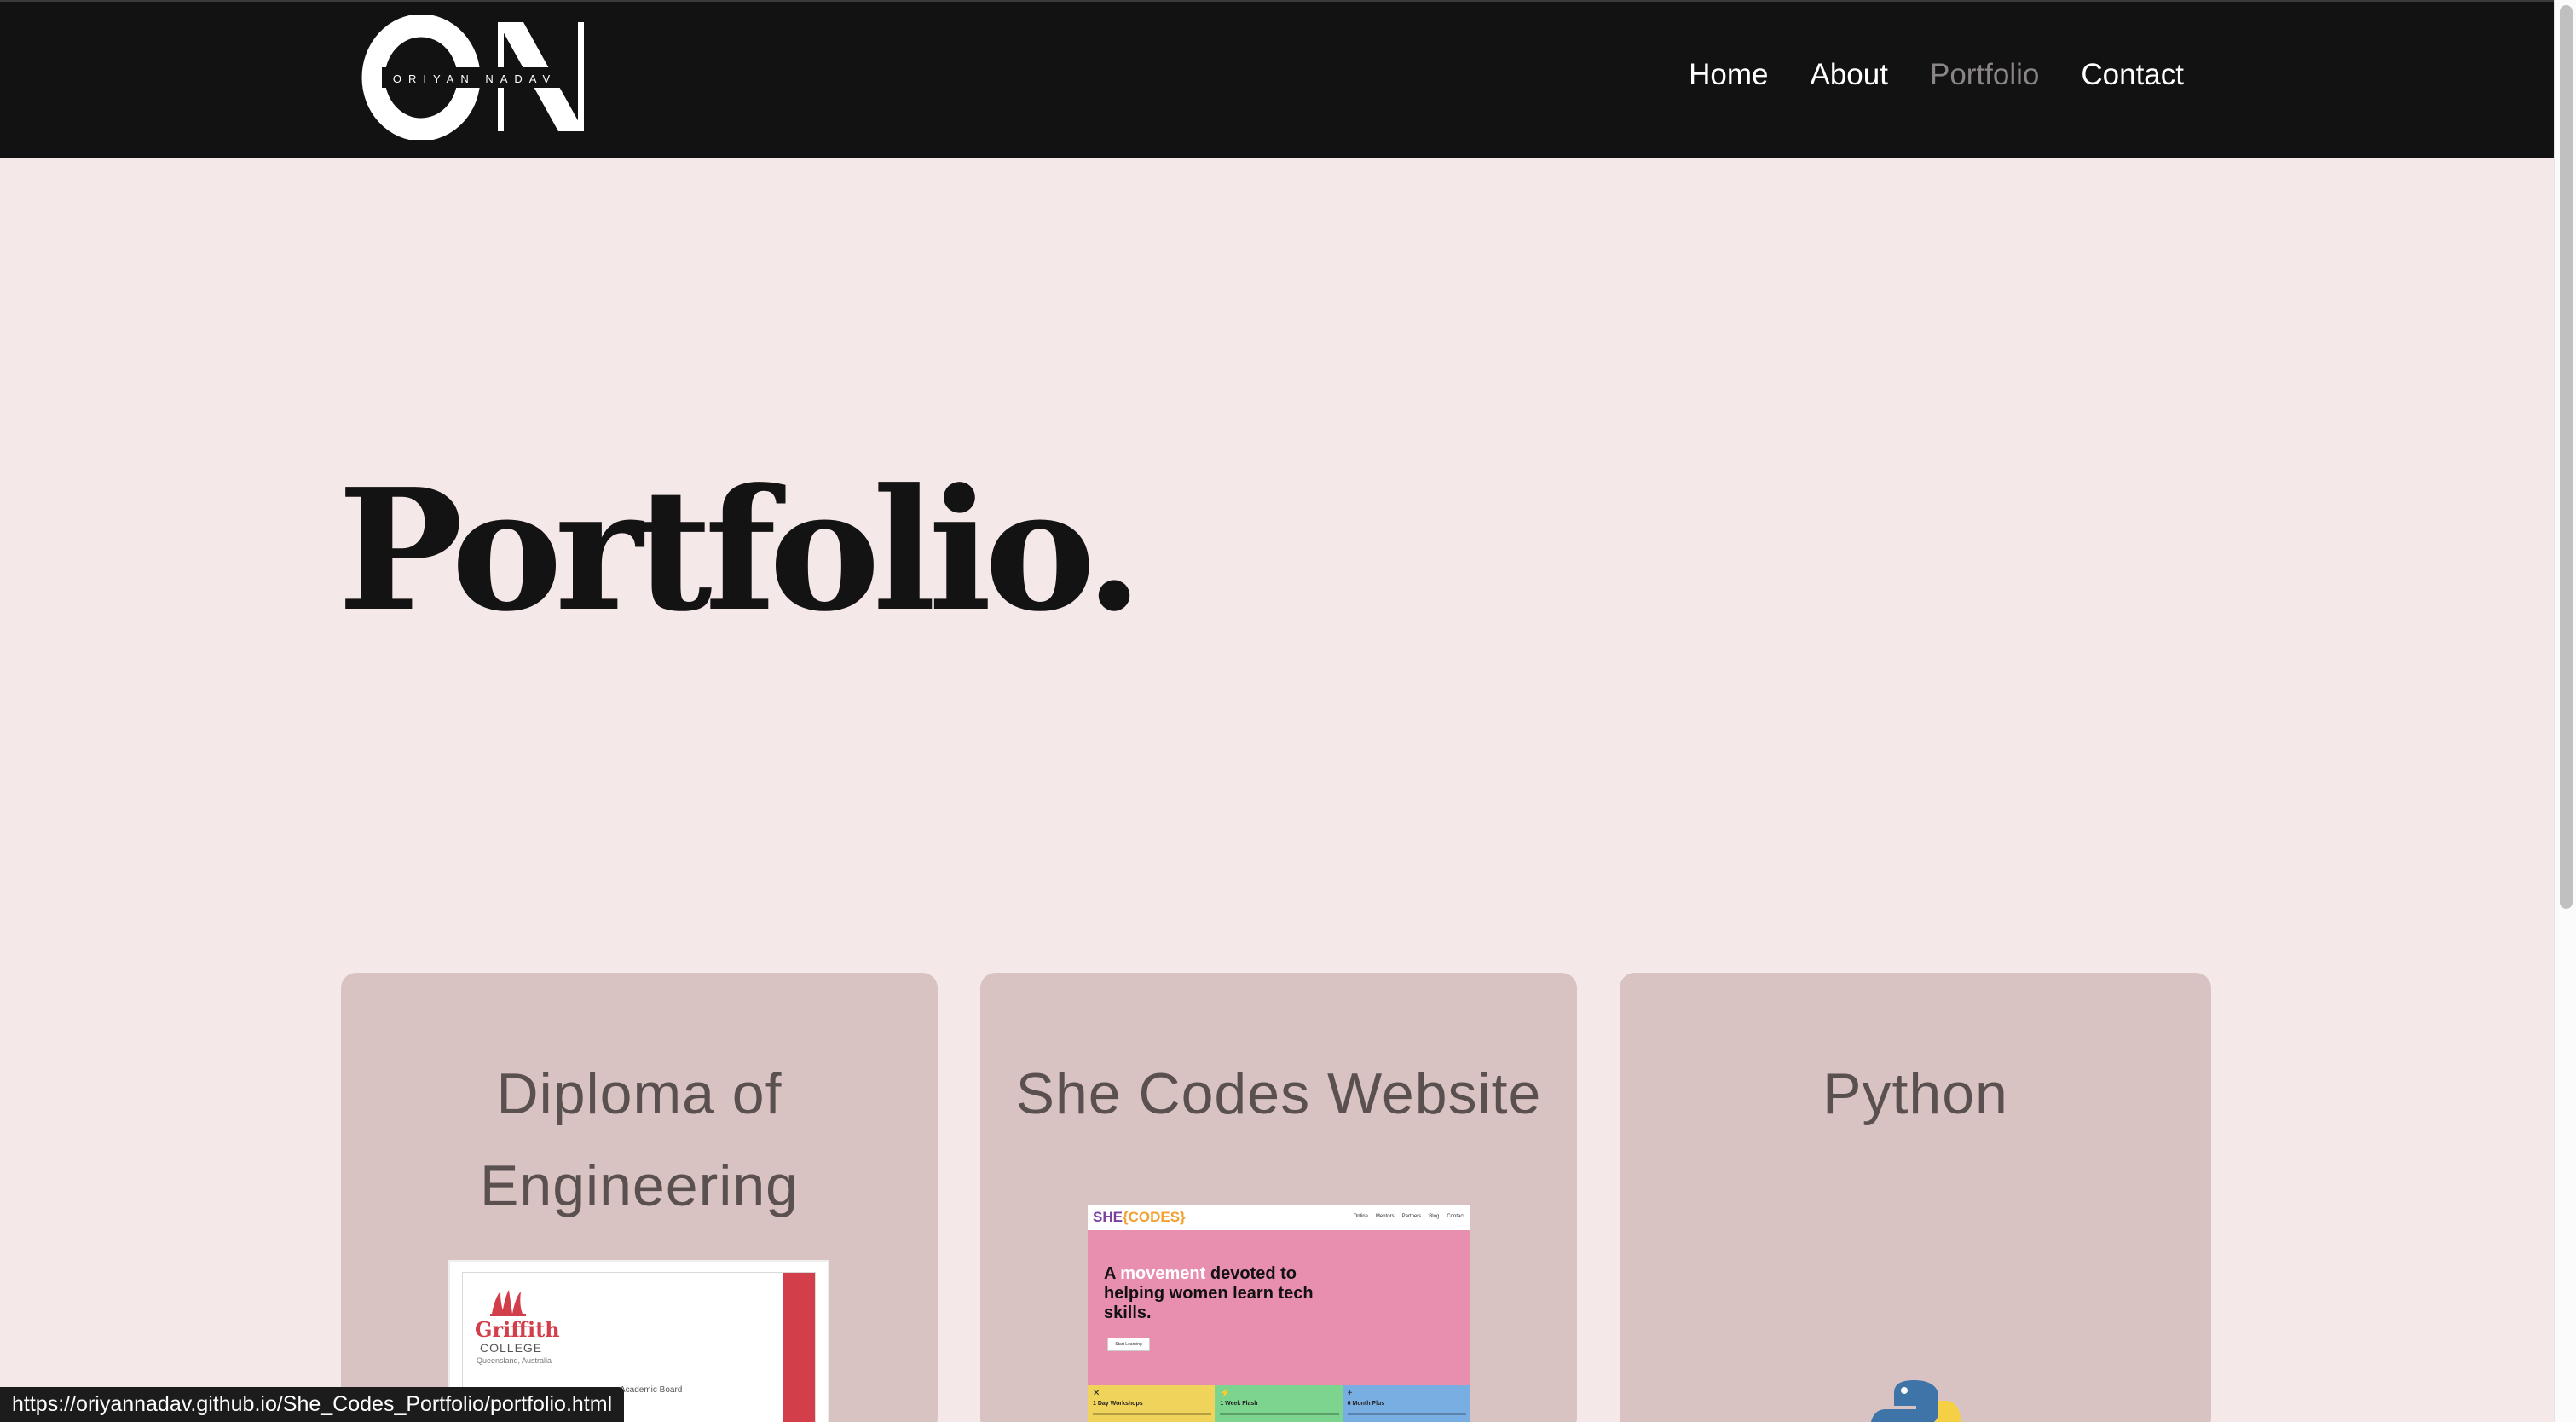 Image resolution: width=2576 pixels, height=1422 pixels. What do you see at coordinates (514, 1361) in the screenshot?
I see `certificate-place: Queensland, Australia` at bounding box center [514, 1361].